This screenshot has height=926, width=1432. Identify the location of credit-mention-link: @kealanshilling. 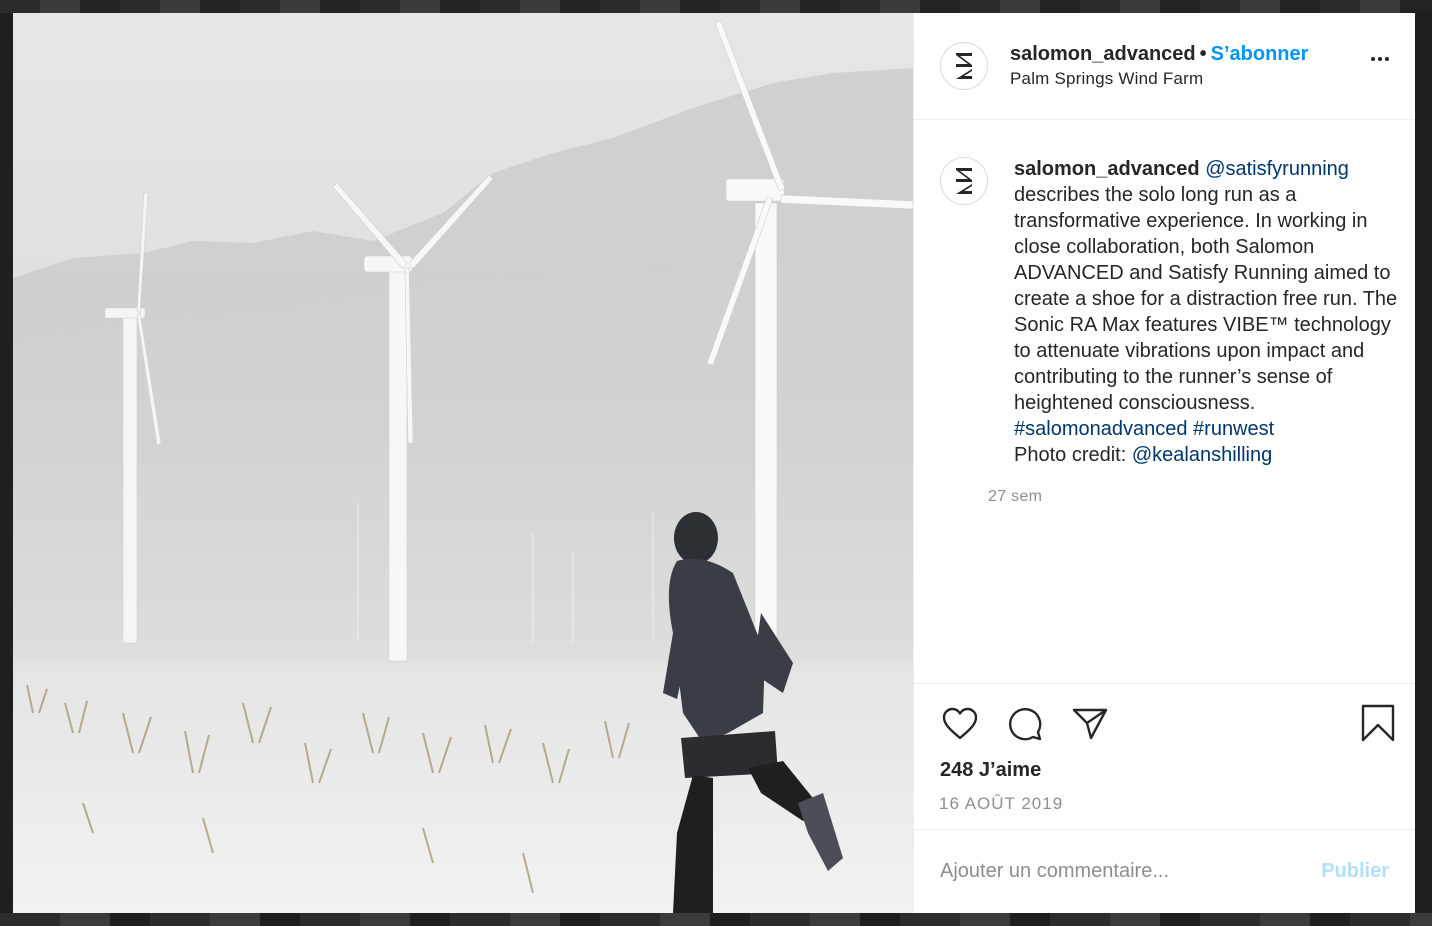
(1202, 455).